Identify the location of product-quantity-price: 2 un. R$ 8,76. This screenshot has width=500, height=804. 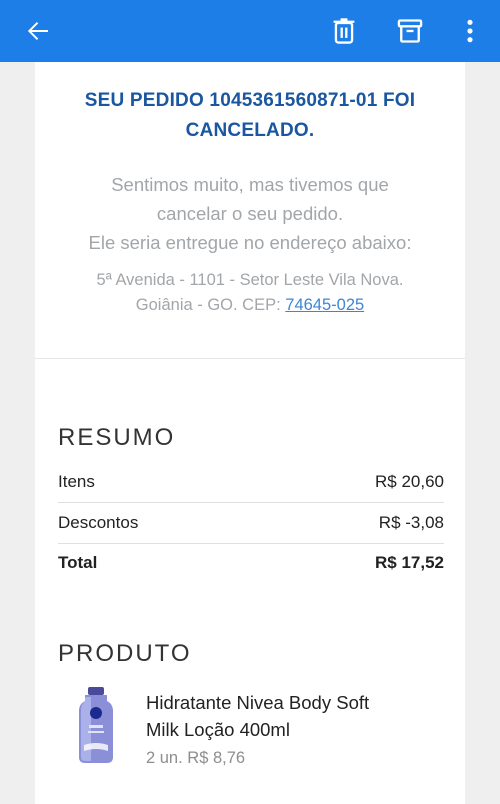
(291, 758).